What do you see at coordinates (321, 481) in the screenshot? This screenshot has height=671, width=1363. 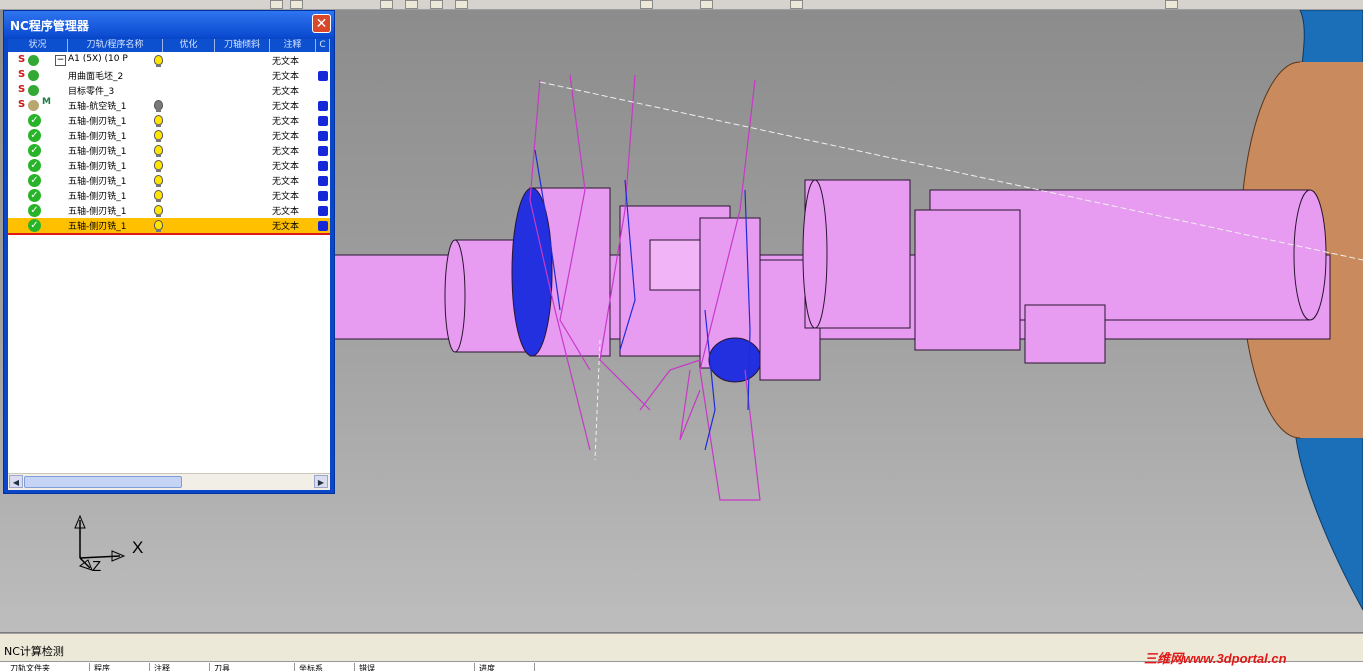 I see `scroll-right-icon: ▶` at bounding box center [321, 481].